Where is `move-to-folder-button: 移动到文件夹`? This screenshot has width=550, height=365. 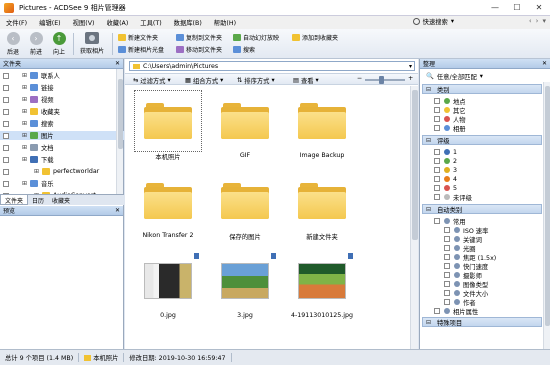
move-to-folder-button: 移动到文件夹 is located at coordinates (199, 49).